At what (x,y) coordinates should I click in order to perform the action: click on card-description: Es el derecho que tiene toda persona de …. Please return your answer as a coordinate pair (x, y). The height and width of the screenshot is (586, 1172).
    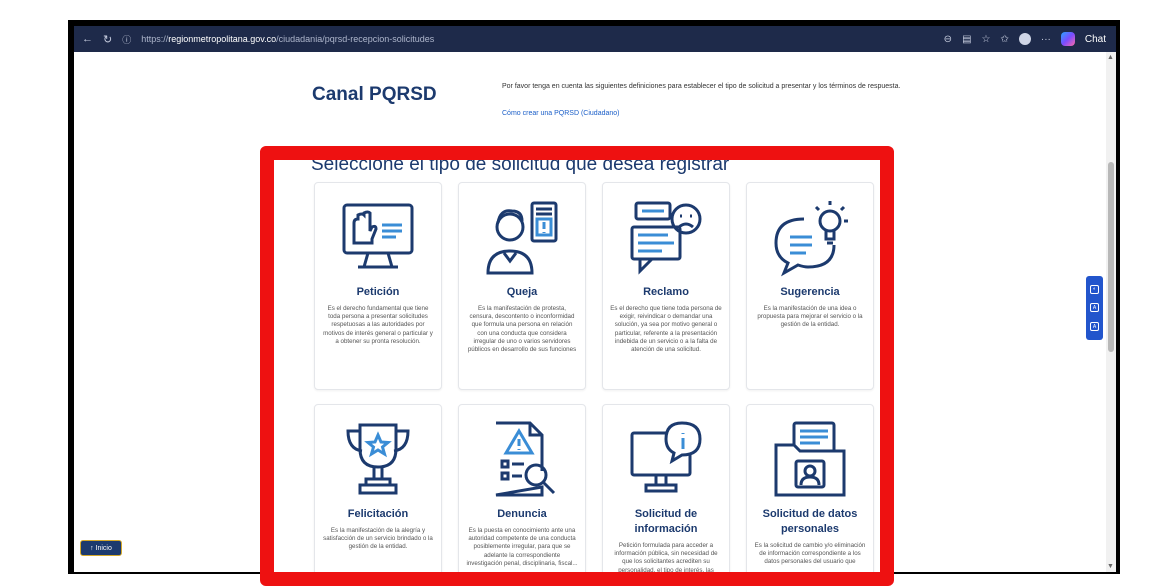
    Looking at the image, I should click on (666, 329).